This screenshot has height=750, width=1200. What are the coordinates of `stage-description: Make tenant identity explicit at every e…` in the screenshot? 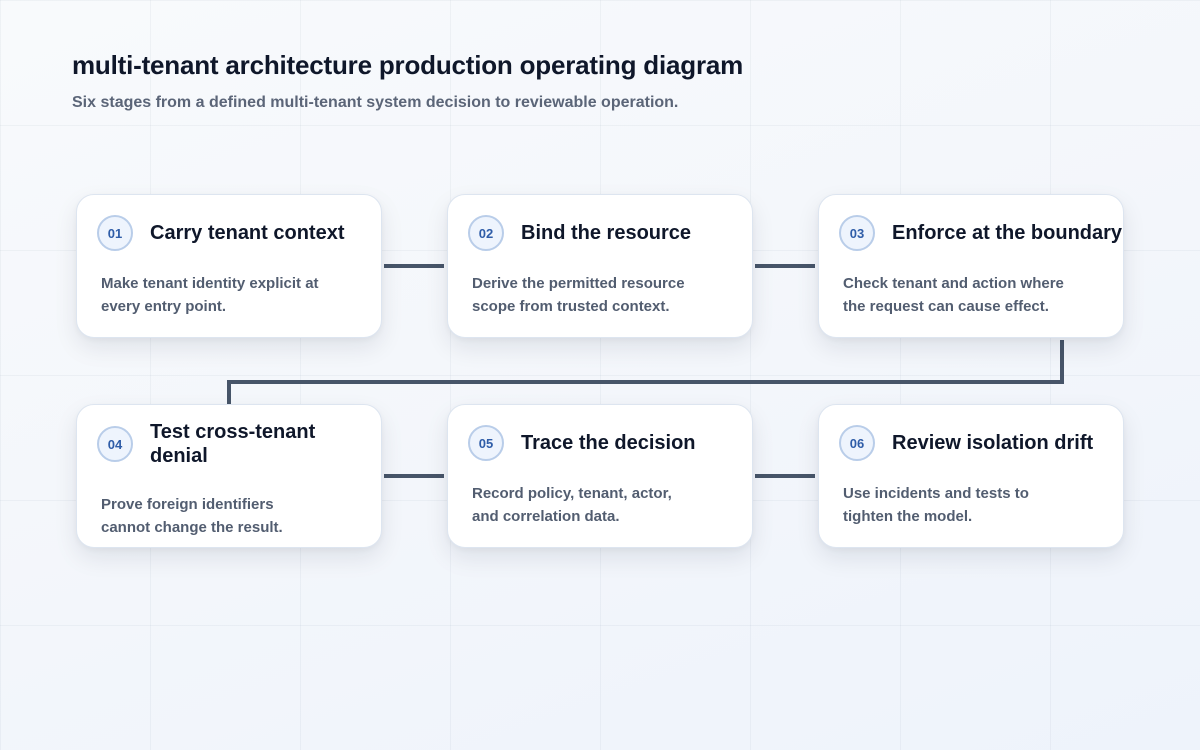 It's located at (210, 295).